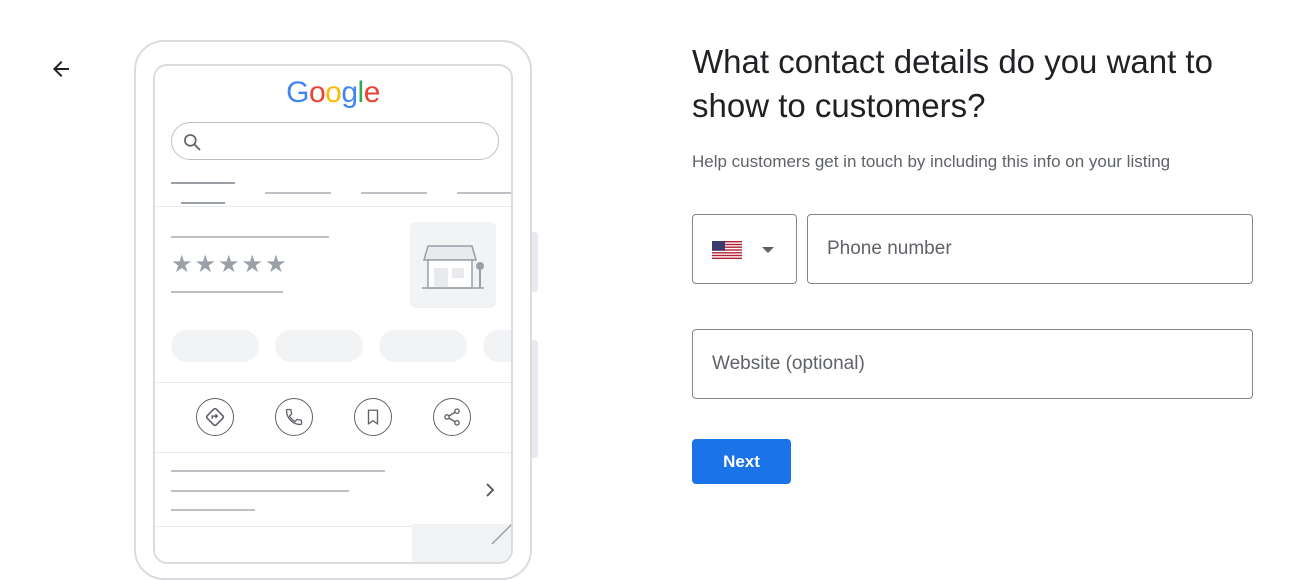  What do you see at coordinates (297, 92) in the screenshot?
I see `logo-letter: G` at bounding box center [297, 92].